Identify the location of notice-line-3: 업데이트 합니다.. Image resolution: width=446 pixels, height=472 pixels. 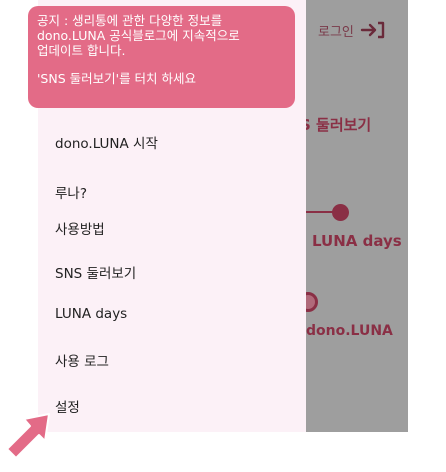
(81, 50).